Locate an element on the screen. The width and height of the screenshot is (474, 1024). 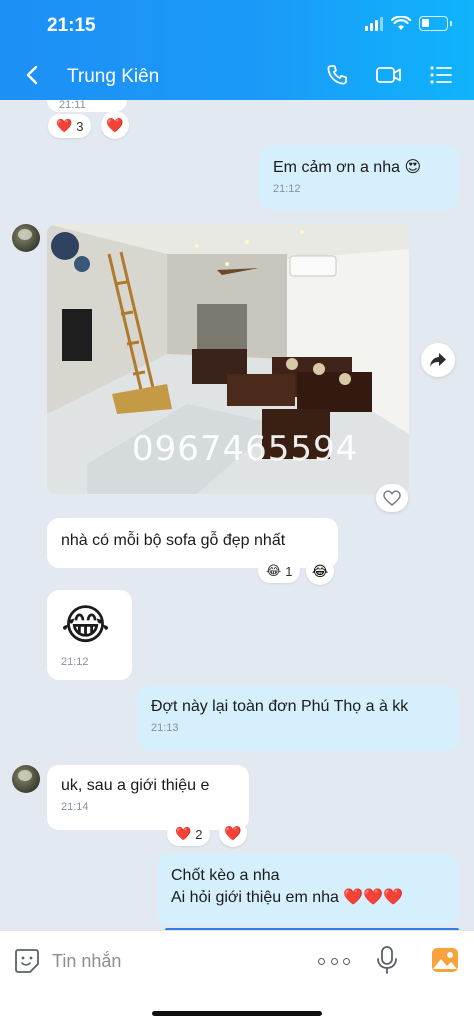
message-time: 21:14 is located at coordinates (75, 807).